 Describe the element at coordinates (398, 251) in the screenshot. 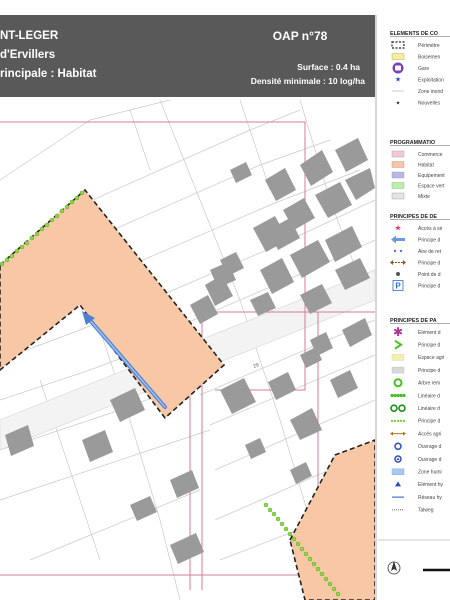

I see `blue-dots-icon` at that location.